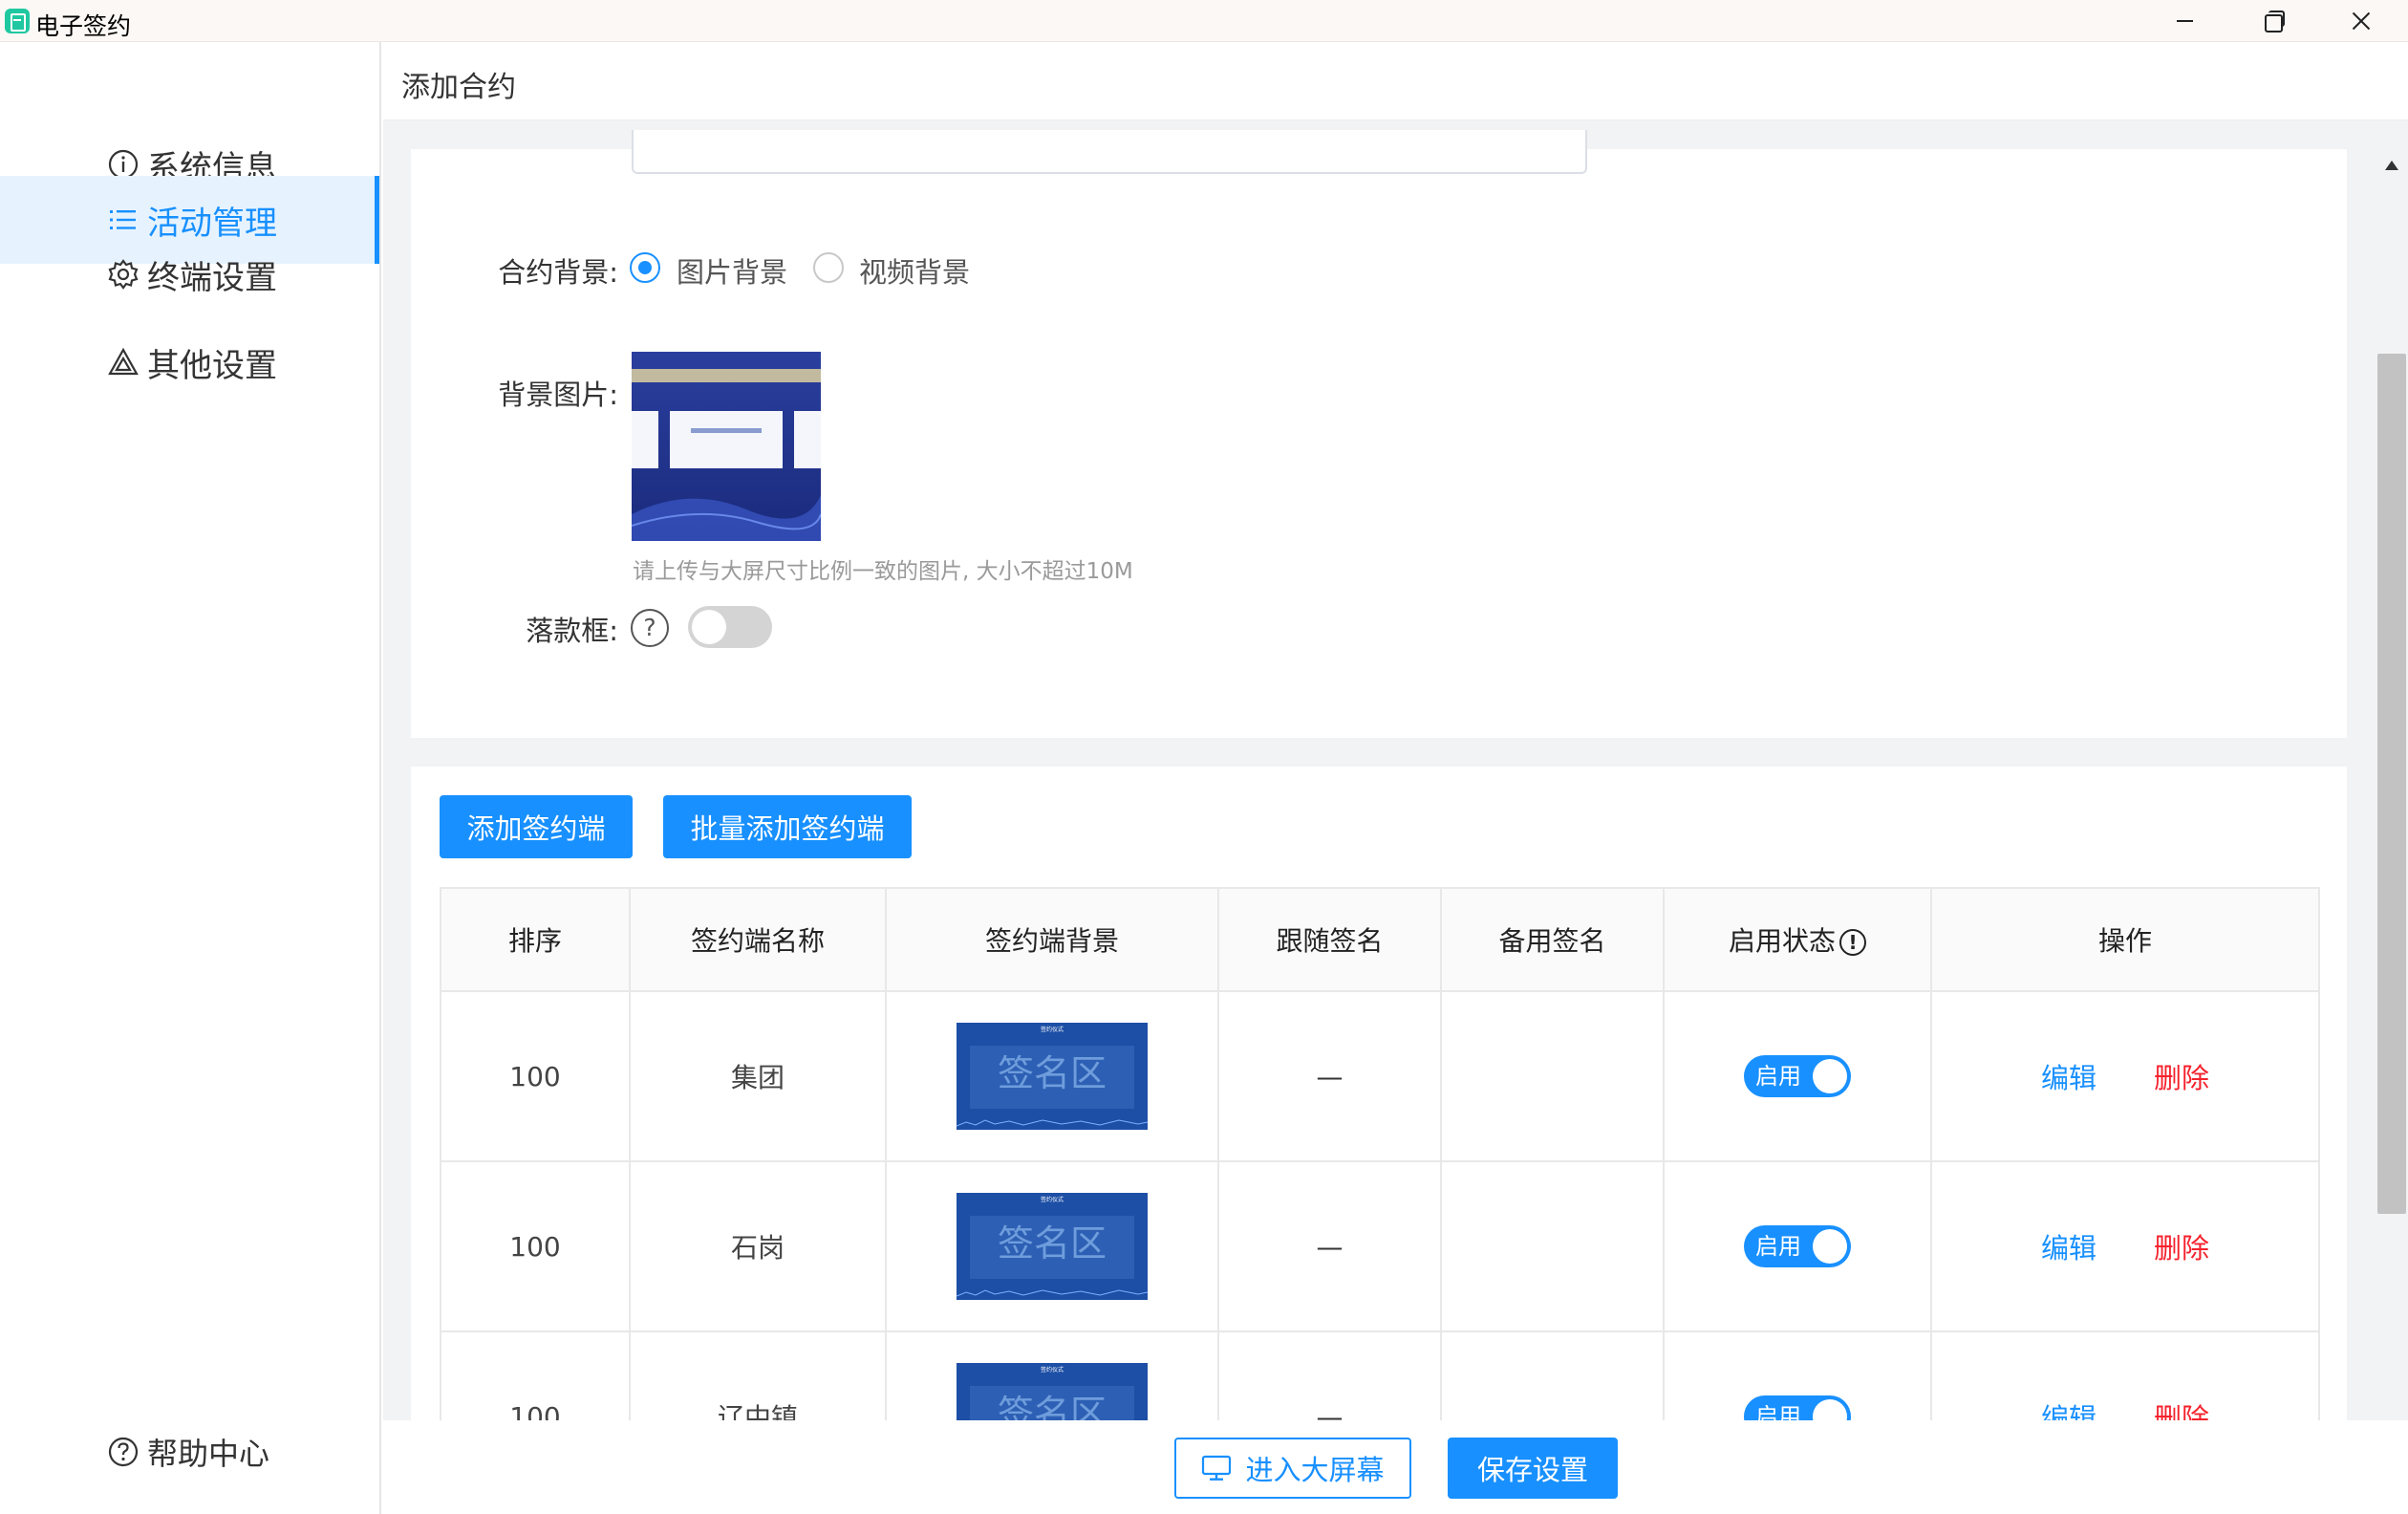 This screenshot has width=2408, height=1514. I want to click on batch-add-terminal-button: 批量添加签约端, so click(788, 826).